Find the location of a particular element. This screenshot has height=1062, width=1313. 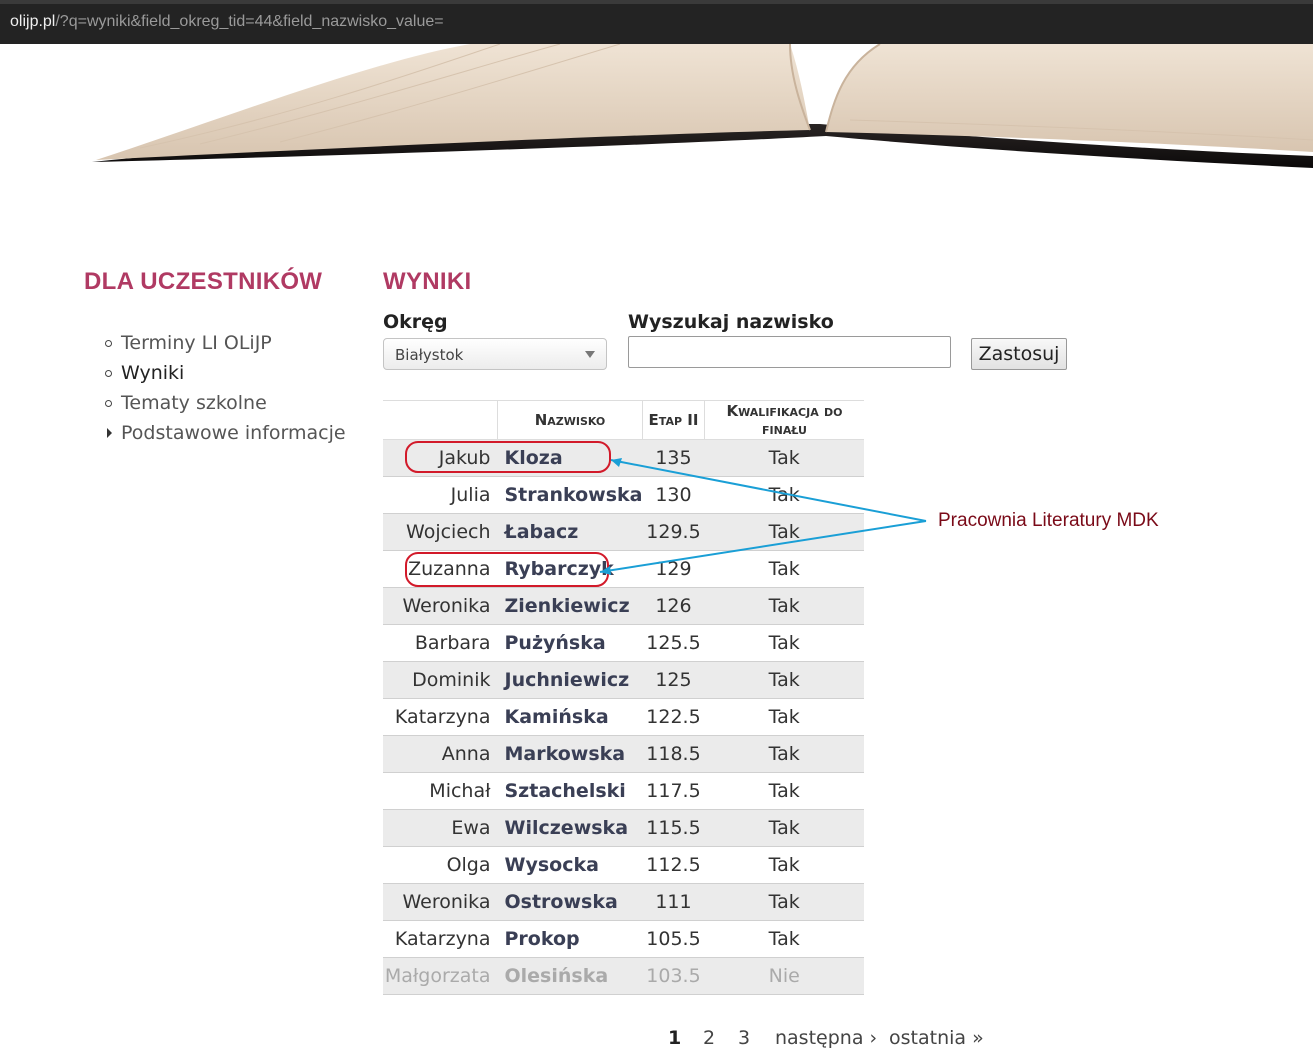

column-header-stage: Etap II is located at coordinates (673, 420).